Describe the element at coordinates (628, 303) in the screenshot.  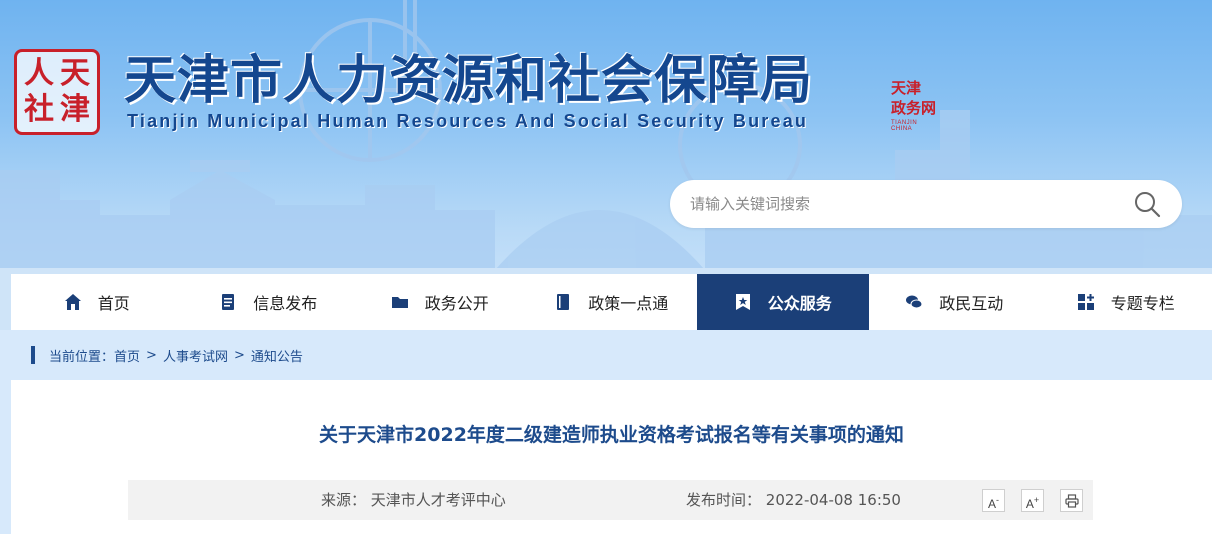
I see `nav-label: 政策一点通` at that location.